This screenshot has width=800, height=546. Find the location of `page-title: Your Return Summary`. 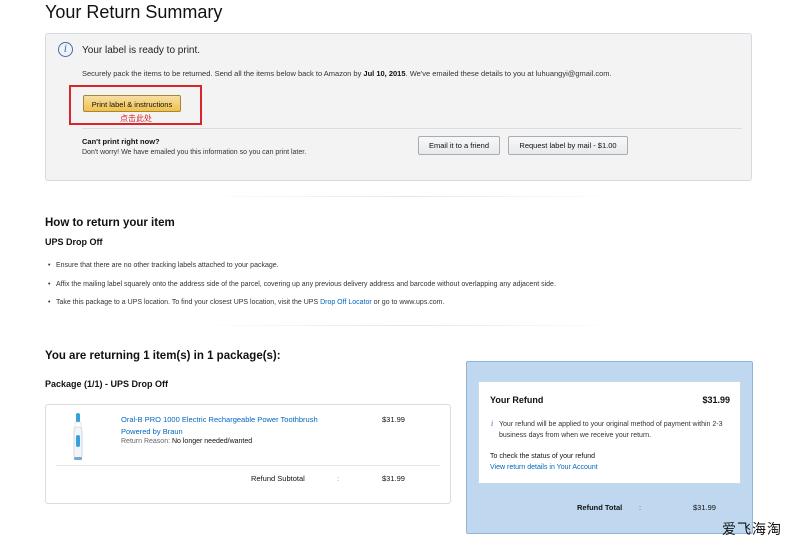

page-title: Your Return Summary is located at coordinates (134, 12).